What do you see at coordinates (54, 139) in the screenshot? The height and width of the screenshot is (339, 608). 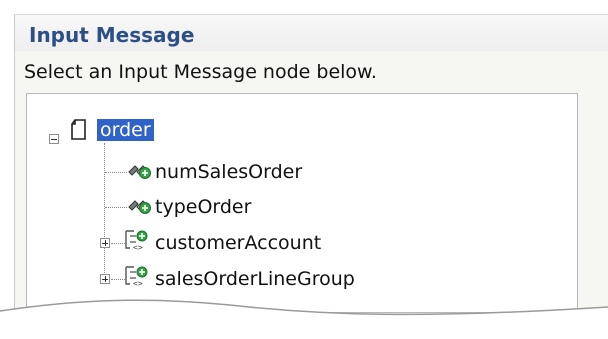 I see `collapse-toggle` at bounding box center [54, 139].